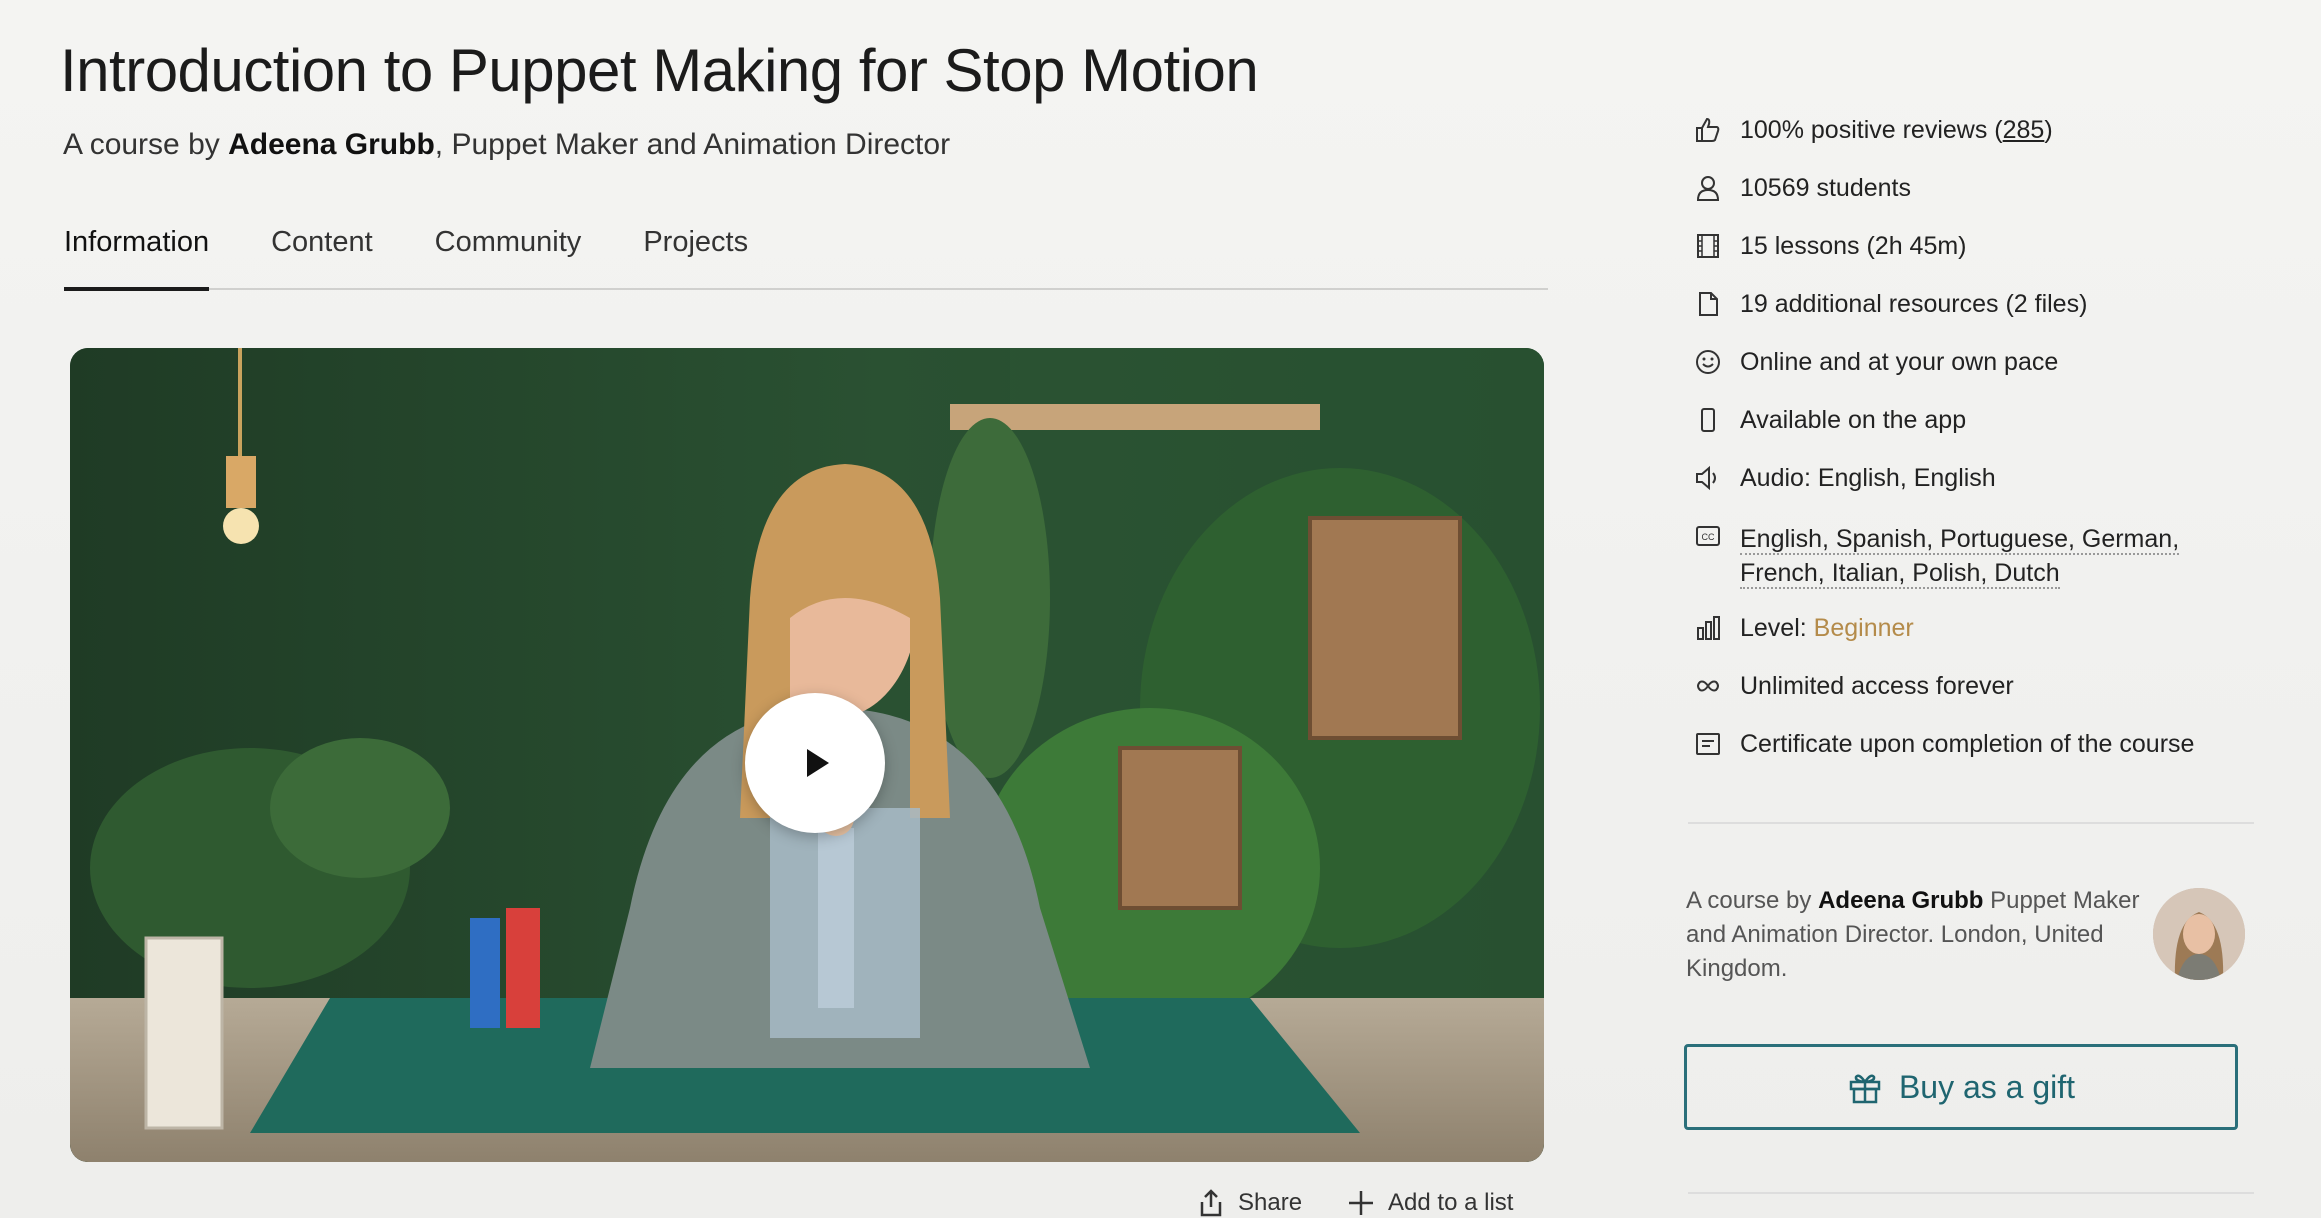  Describe the element at coordinates (1853, 246) in the screenshot. I see `lessons-text: 15 lessons (2h 45m)` at that location.